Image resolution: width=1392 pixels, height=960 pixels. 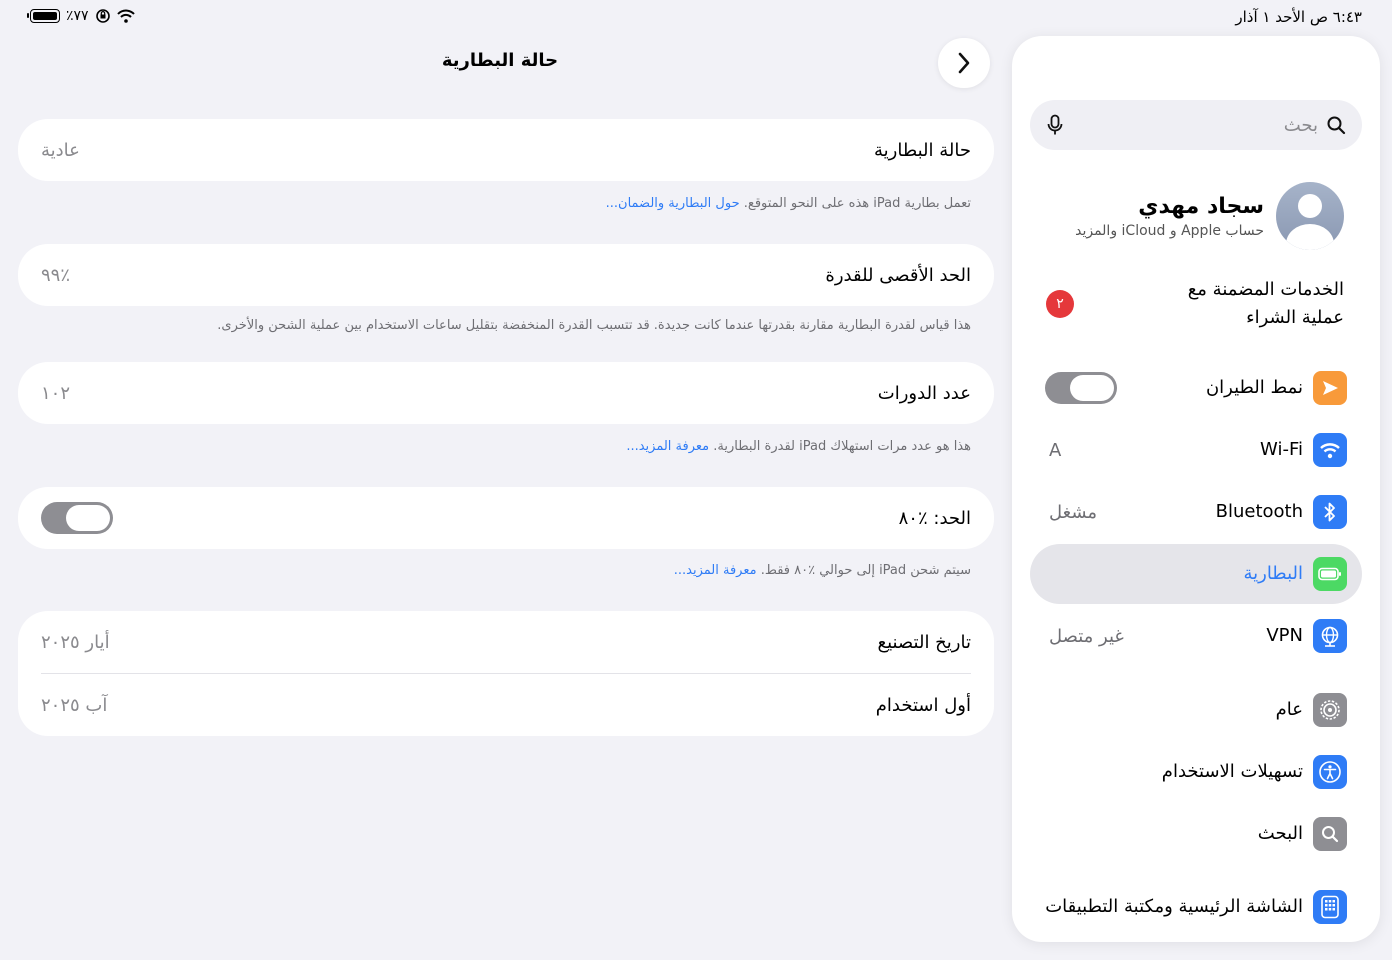 I want to click on avatar, so click(x=1310, y=216).